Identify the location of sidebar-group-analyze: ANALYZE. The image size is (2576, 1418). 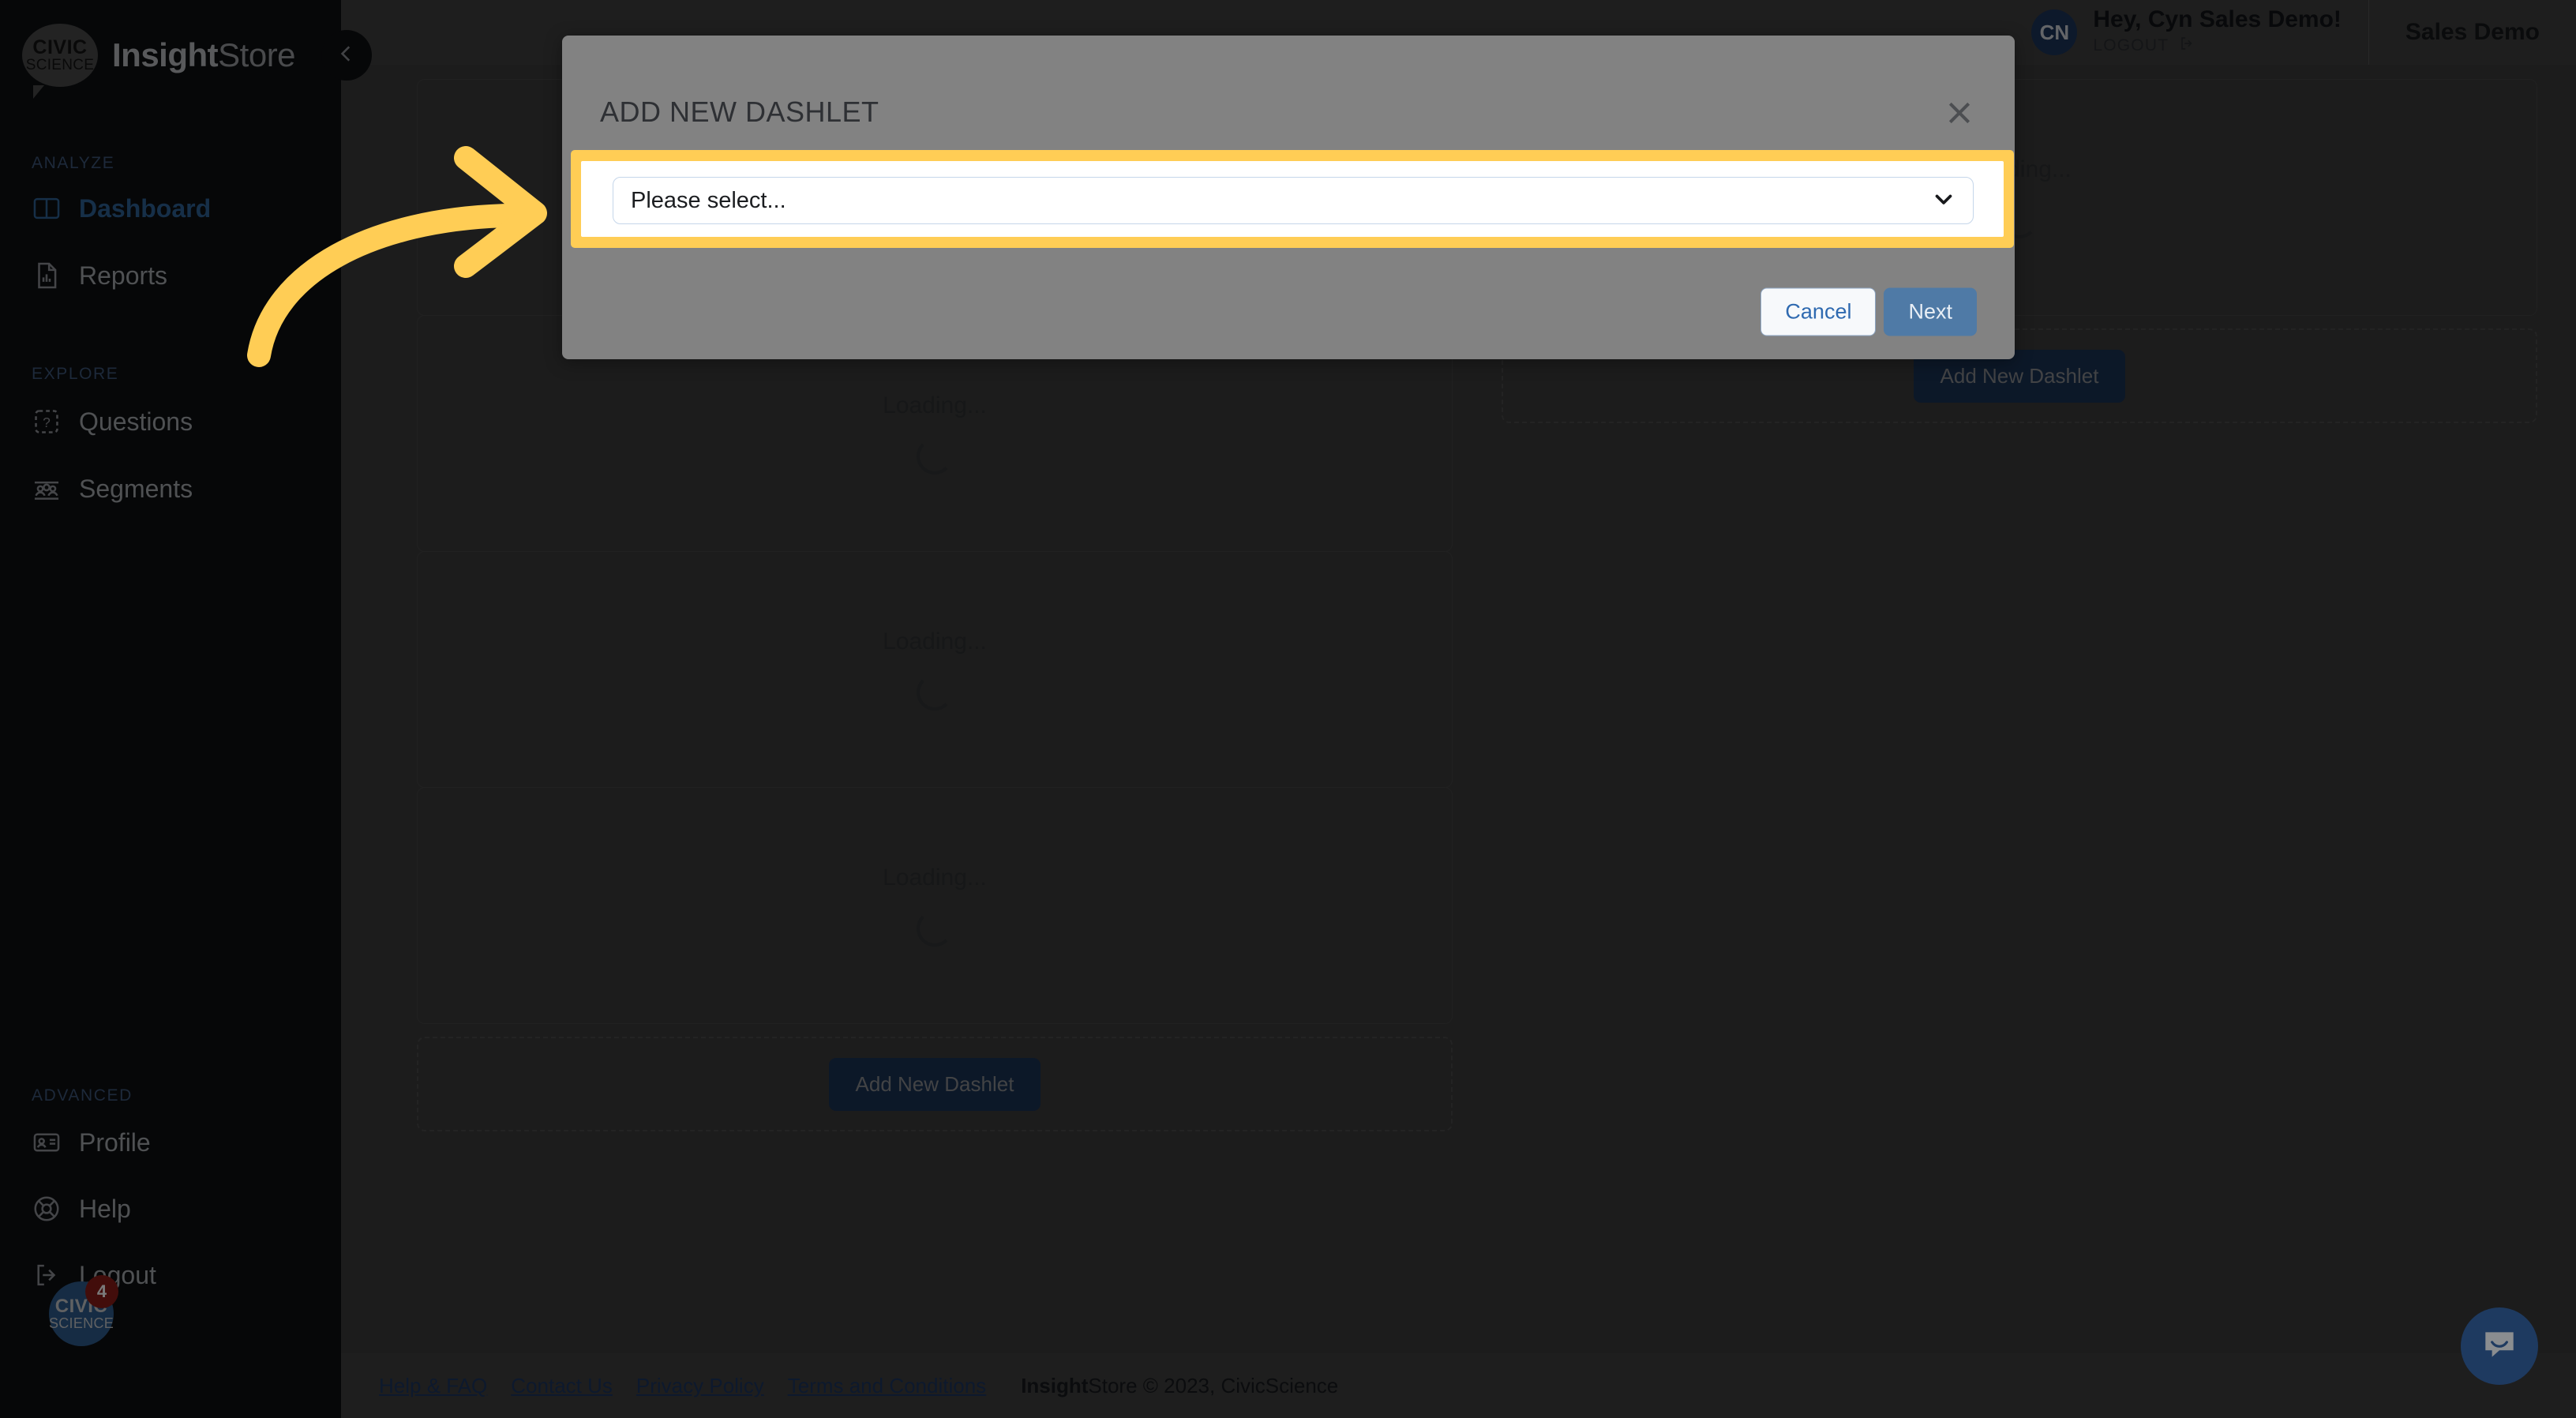
(73, 163).